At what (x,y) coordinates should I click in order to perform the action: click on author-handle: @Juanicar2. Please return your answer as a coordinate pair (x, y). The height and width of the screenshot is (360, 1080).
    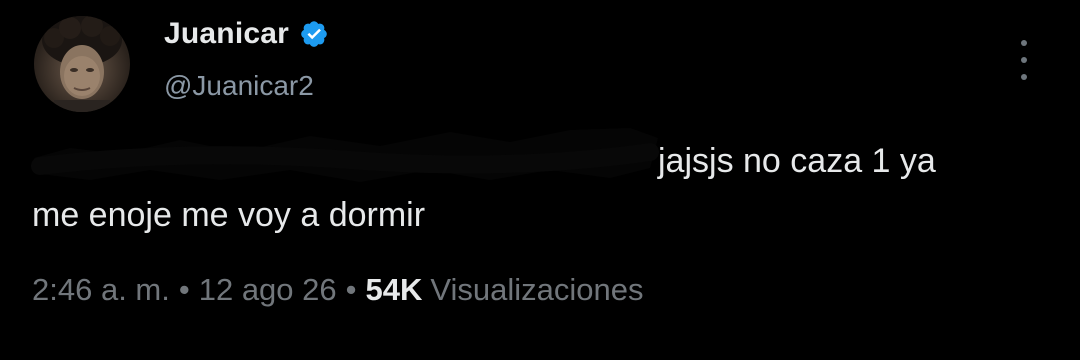
    Looking at the image, I should click on (239, 86).